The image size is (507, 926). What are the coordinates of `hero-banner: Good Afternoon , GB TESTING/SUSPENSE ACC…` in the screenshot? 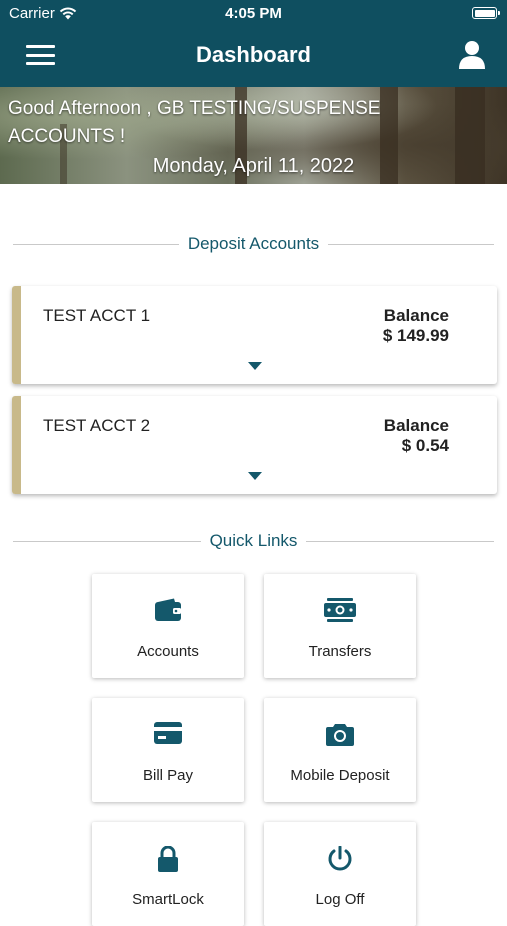 It's located at (253, 135).